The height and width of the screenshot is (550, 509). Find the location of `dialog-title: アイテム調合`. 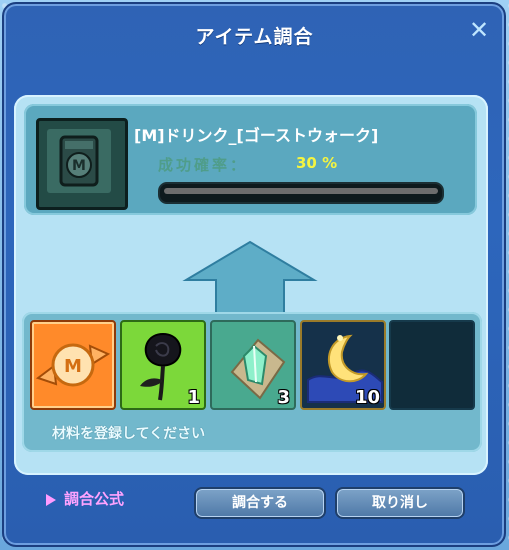

dialog-title: アイテム調合 is located at coordinates (254, 37).